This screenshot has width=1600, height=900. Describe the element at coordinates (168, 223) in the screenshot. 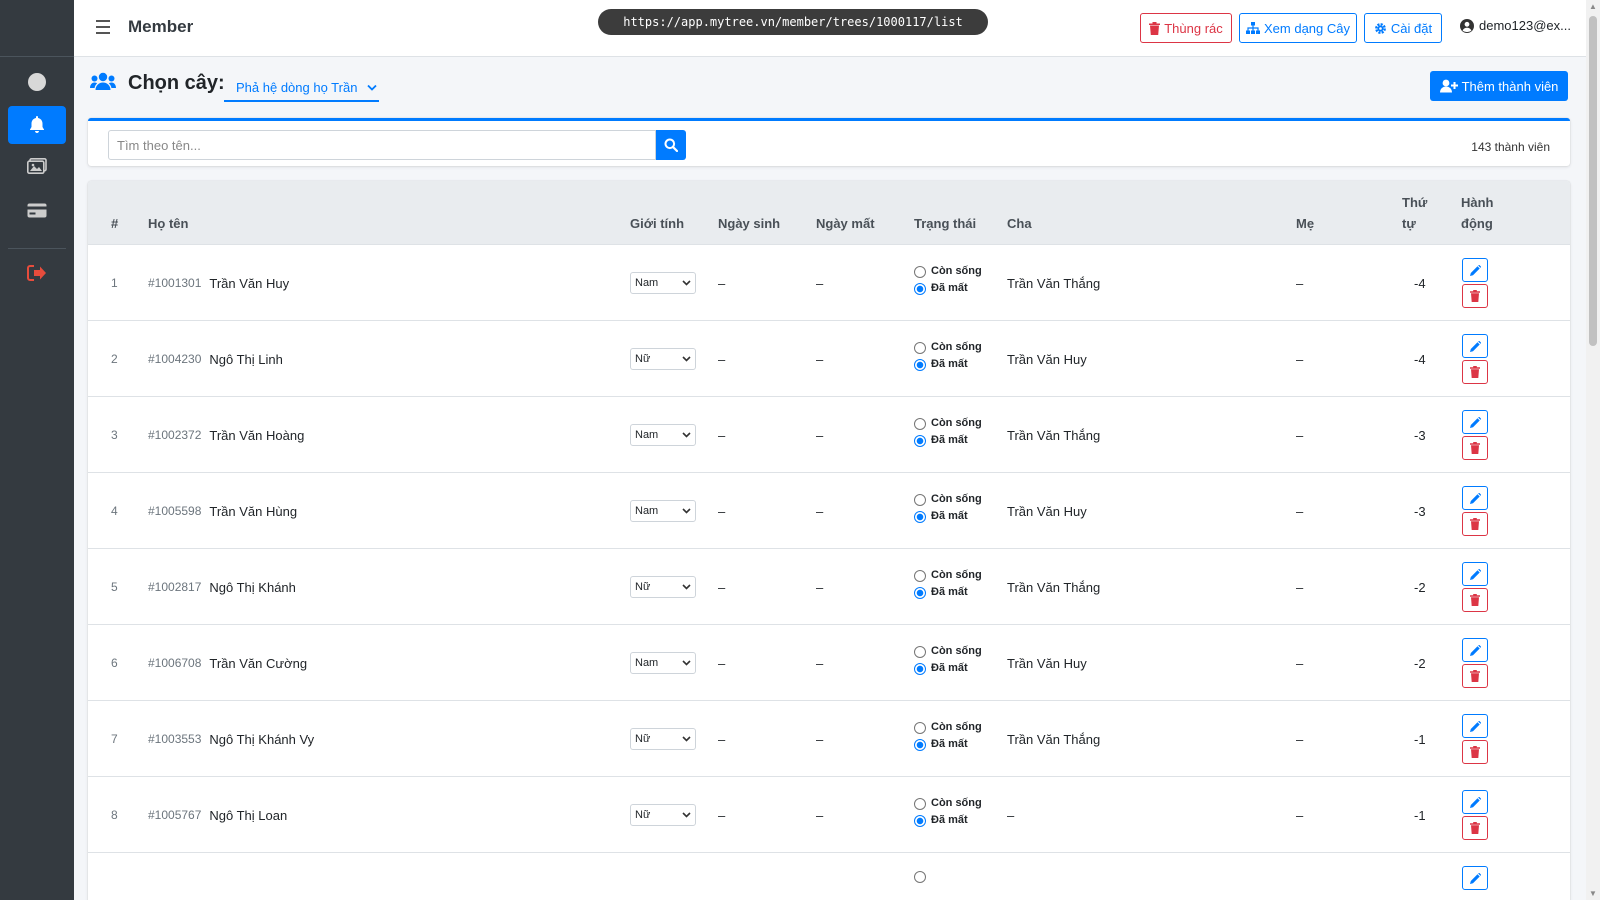

I see `th-name: Họ tên` at that location.